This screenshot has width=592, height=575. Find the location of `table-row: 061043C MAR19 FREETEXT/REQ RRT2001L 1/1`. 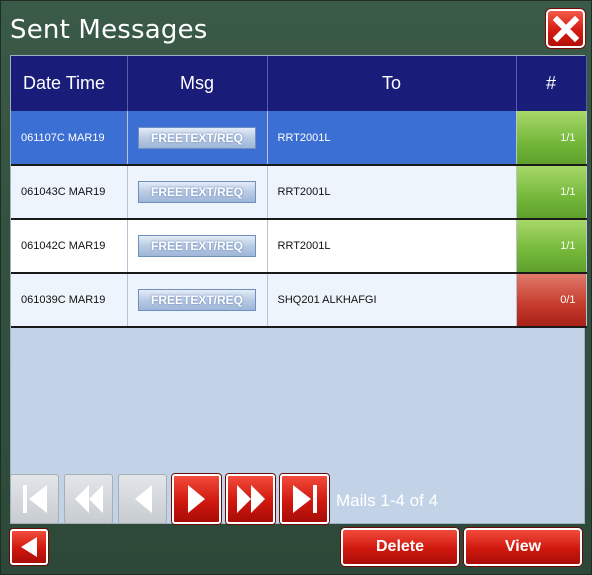

table-row: 061043C MAR19 FREETEXT/REQ RRT2001L 1/1 is located at coordinates (299, 192).